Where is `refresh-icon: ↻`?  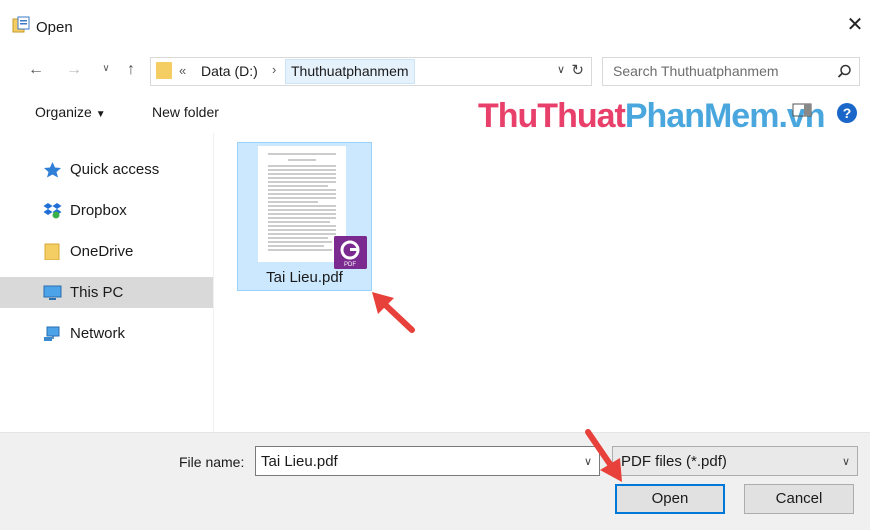 refresh-icon: ↻ is located at coordinates (577, 70).